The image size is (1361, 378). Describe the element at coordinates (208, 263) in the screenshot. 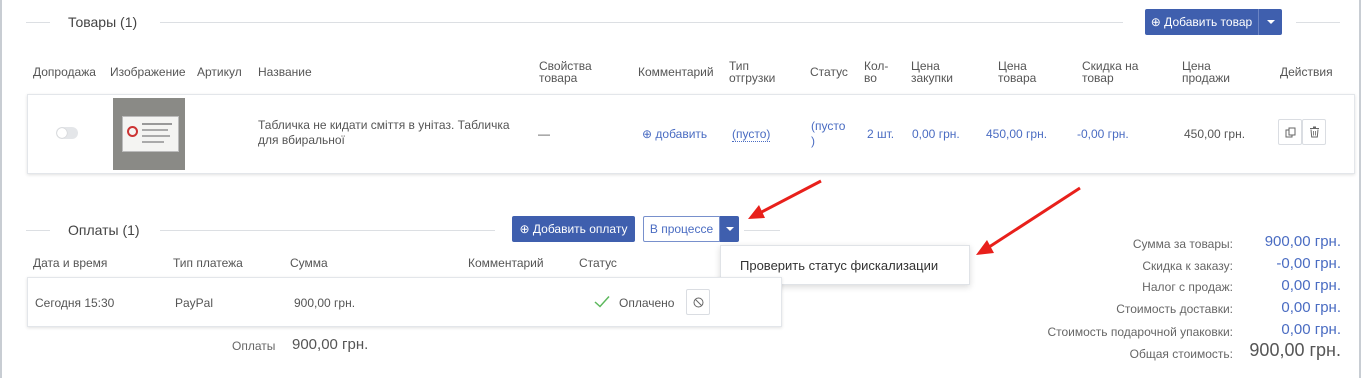

I see `col-payment-type: Тип платежа` at that location.